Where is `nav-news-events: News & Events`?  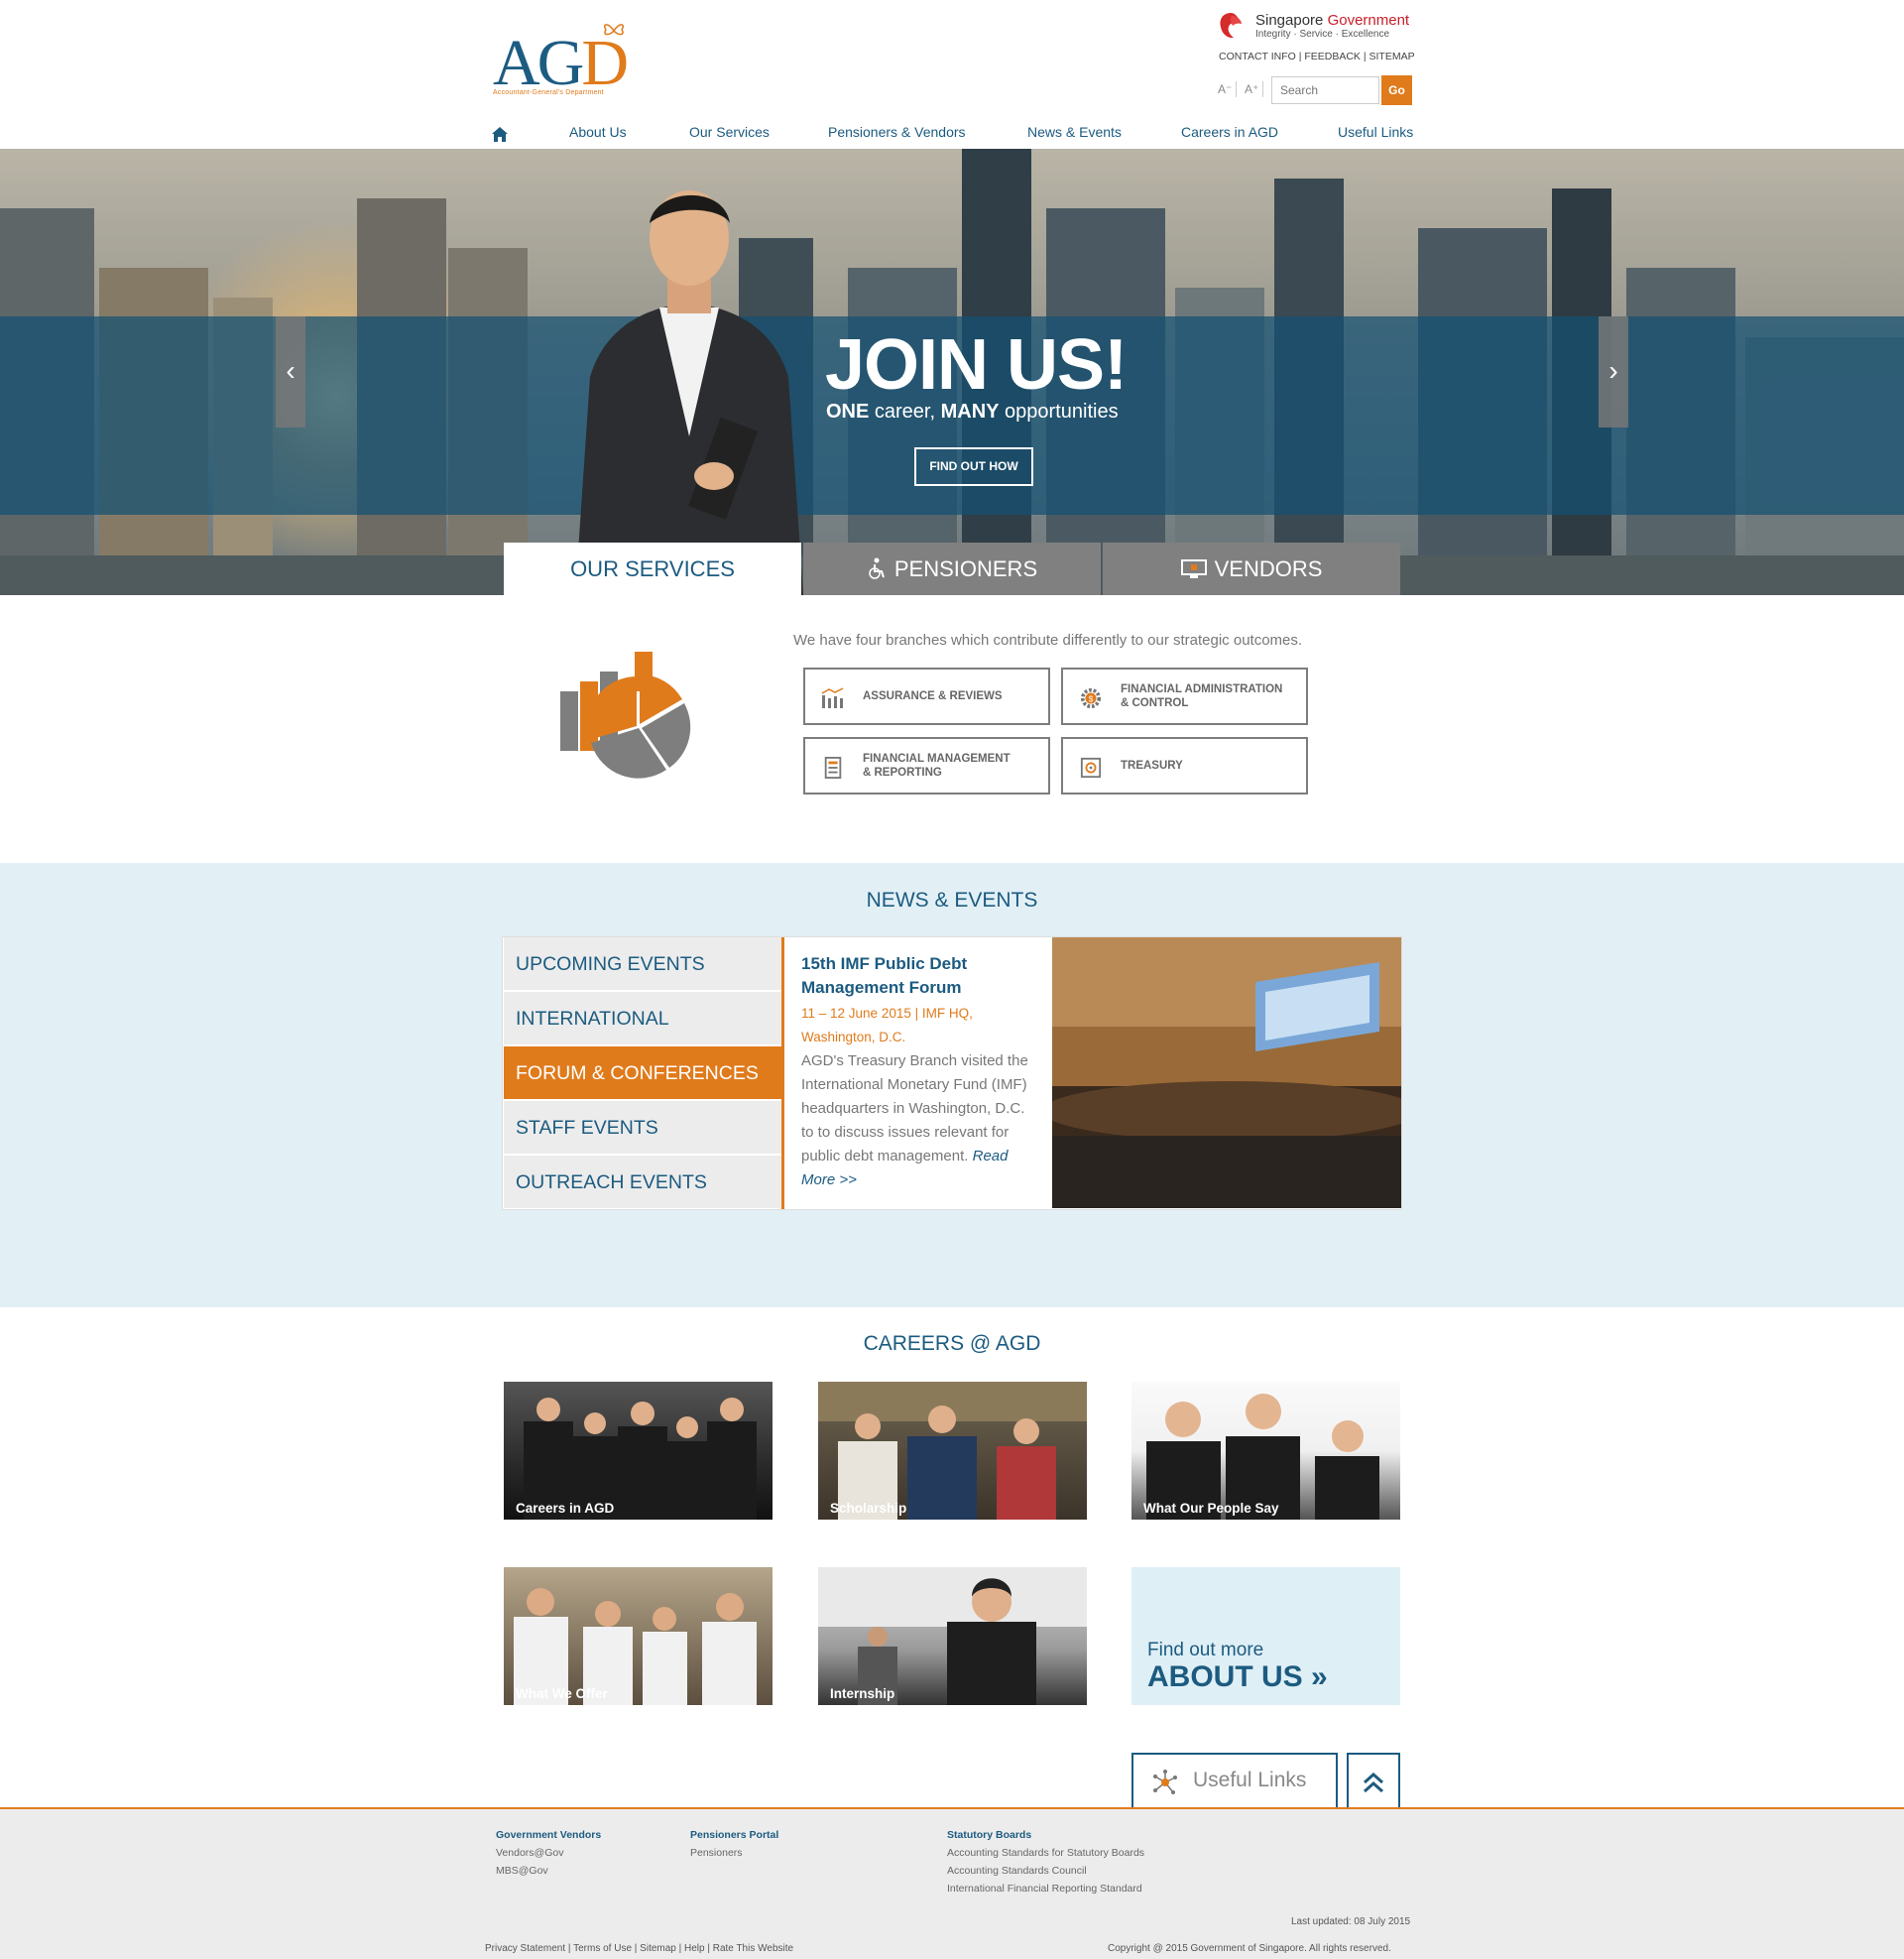
nav-news-events: News & Events is located at coordinates (1074, 132).